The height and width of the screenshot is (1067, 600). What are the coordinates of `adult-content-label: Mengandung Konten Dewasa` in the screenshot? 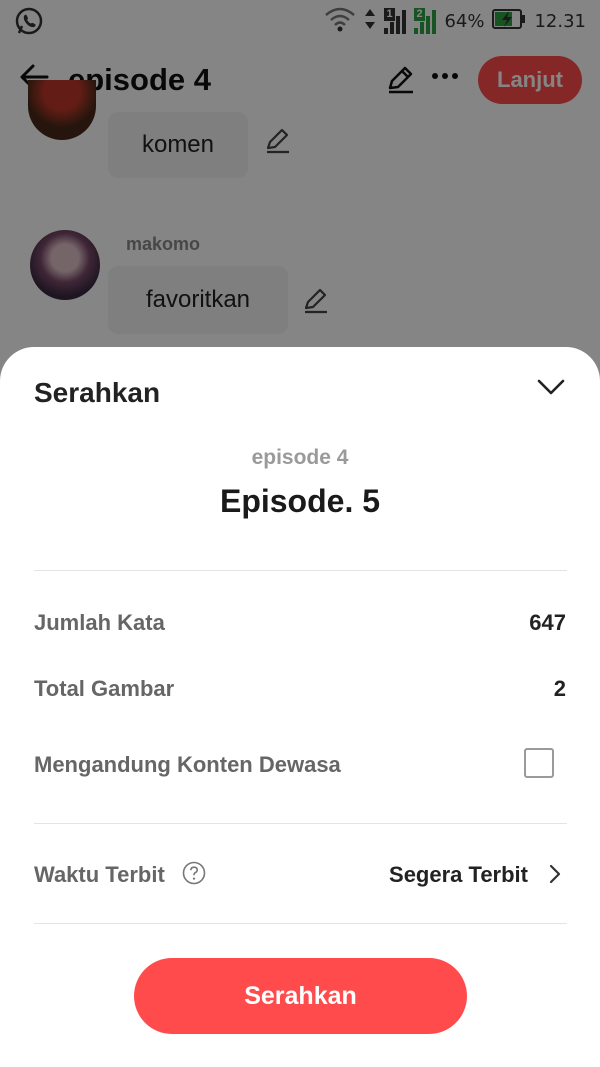 It's located at (187, 764).